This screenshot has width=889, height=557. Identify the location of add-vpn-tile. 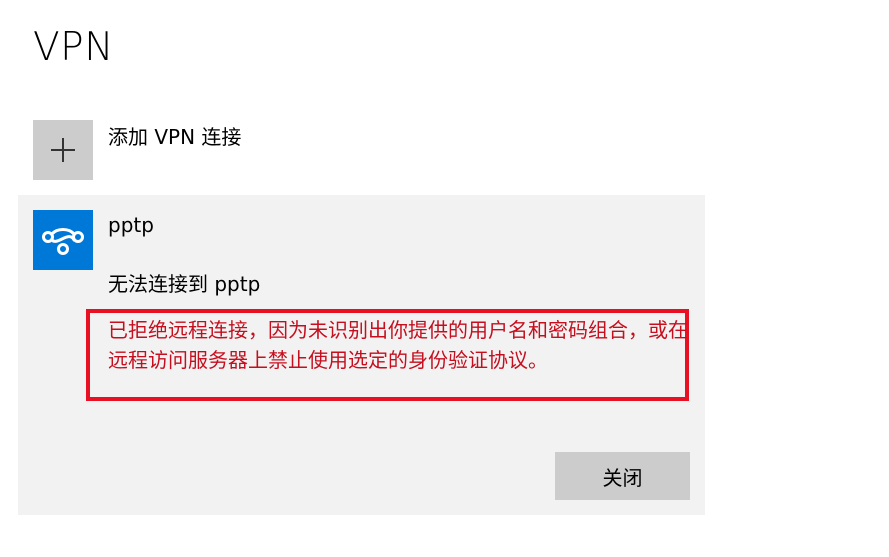
(63, 150).